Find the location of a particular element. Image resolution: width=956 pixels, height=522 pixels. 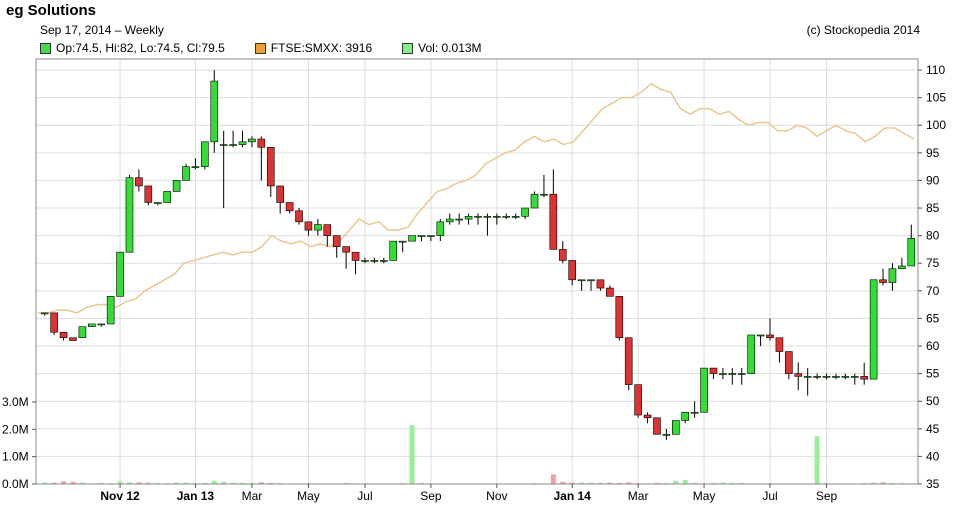

price-tick-label: 65 is located at coordinates (933, 318).